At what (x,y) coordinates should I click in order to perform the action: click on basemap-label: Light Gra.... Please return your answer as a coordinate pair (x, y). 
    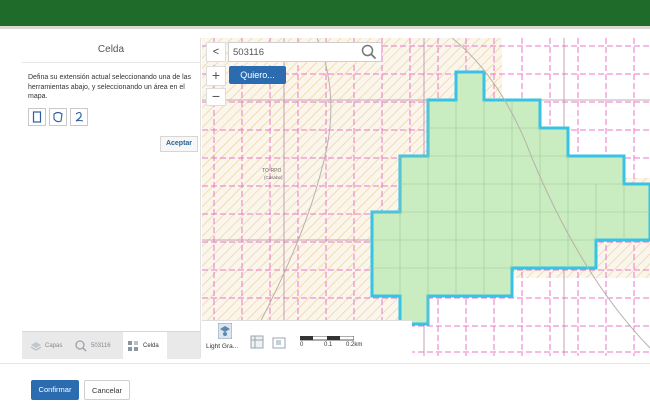
    Looking at the image, I should click on (222, 346).